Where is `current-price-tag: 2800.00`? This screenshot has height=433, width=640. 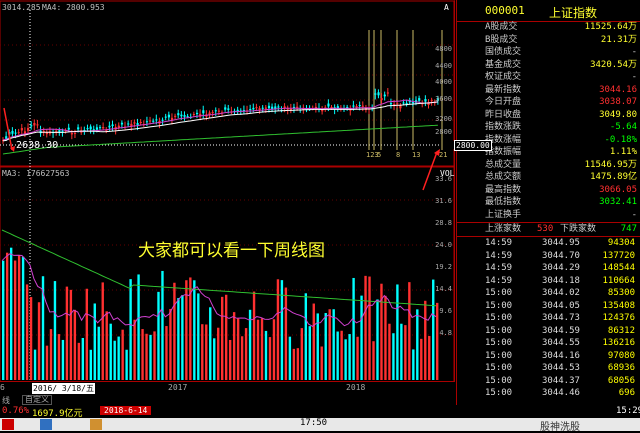 current-price-tag: 2800.00 is located at coordinates (473, 145).